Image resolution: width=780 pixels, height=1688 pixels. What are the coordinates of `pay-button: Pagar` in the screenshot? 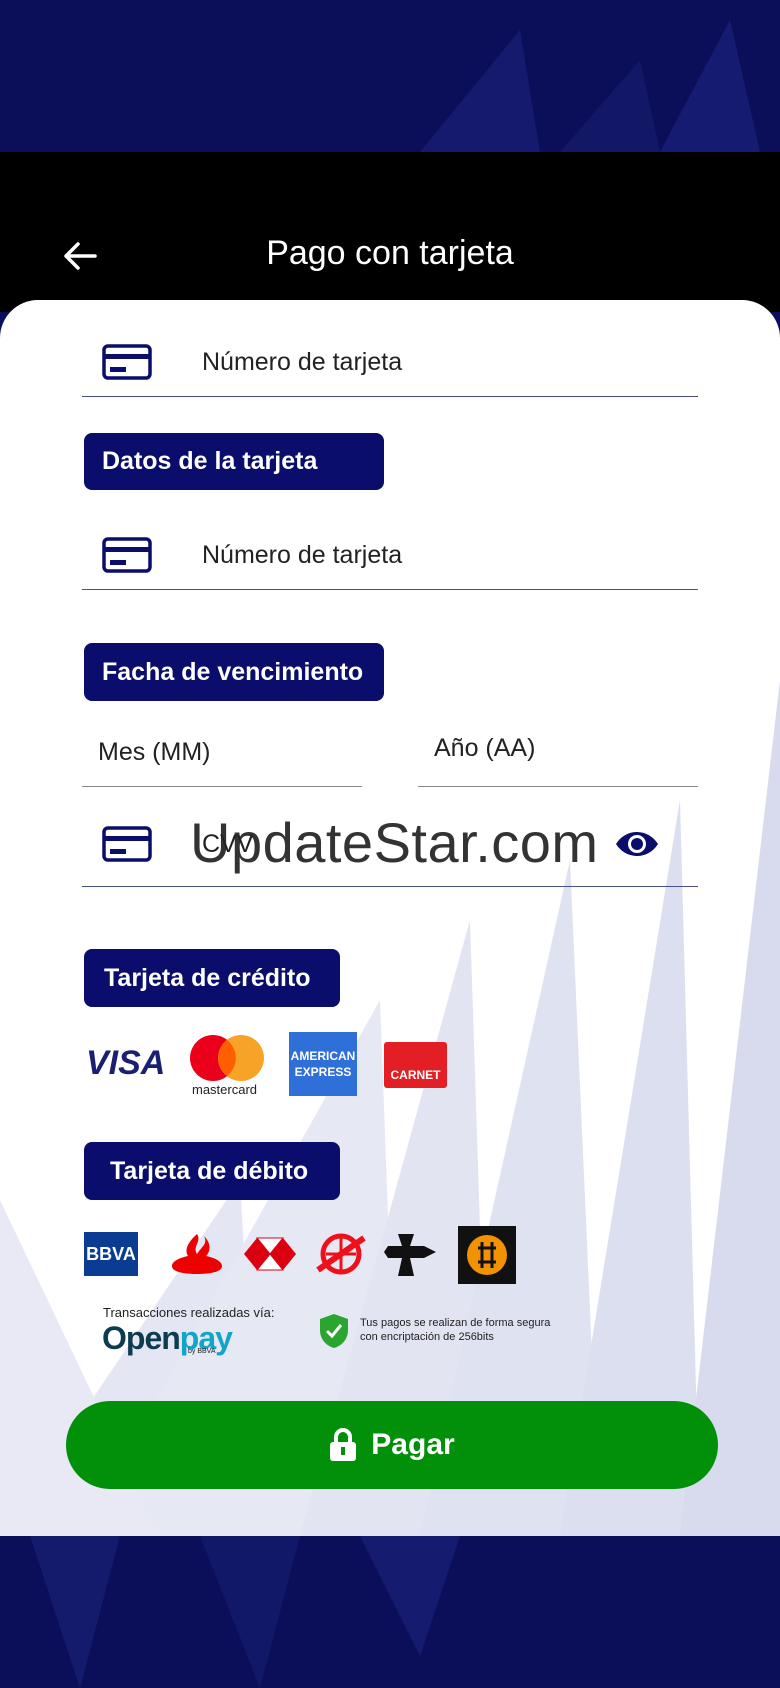 It's located at (392, 1445).